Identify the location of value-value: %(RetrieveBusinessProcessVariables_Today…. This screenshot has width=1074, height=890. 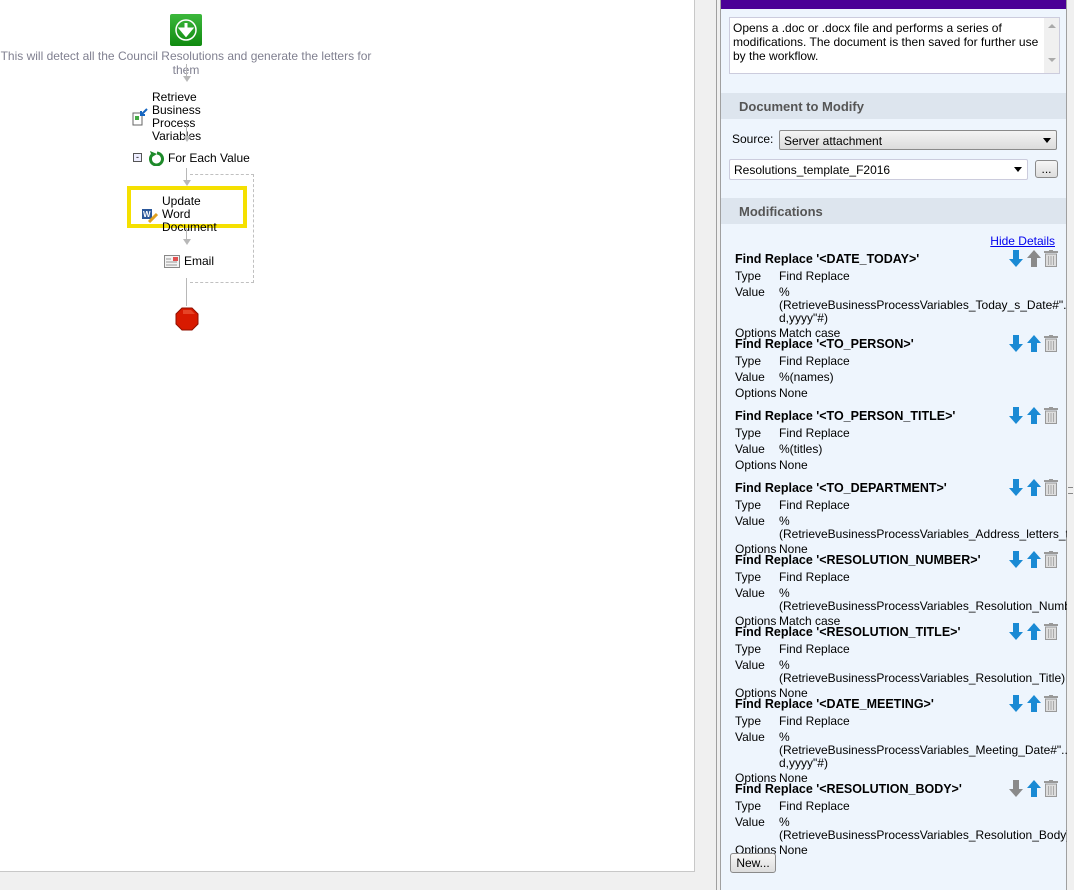
(926, 305).